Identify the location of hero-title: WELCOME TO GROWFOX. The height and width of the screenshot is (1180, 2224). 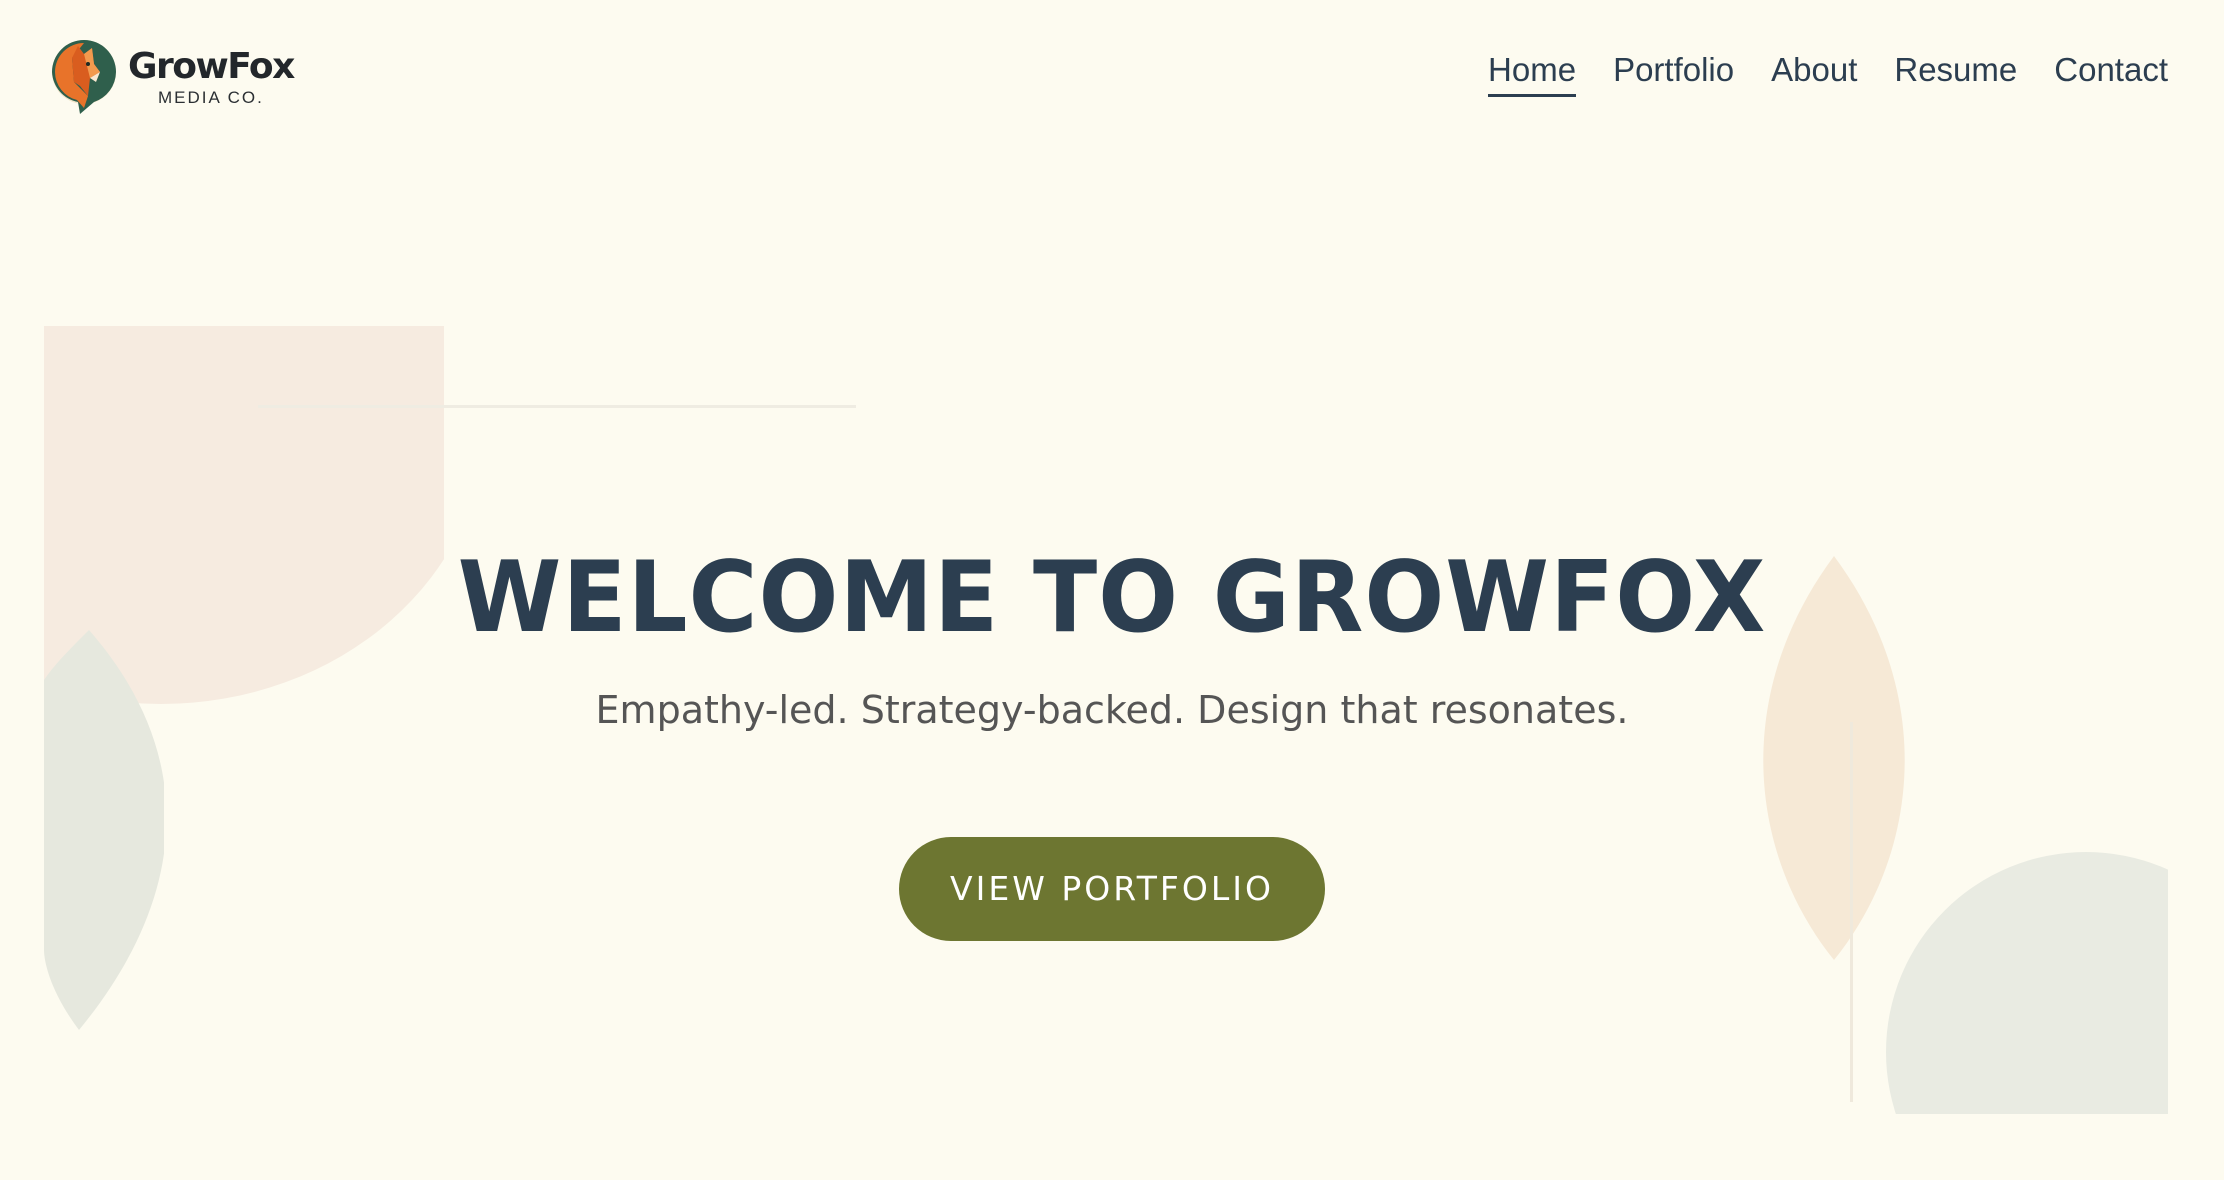
(1112, 598).